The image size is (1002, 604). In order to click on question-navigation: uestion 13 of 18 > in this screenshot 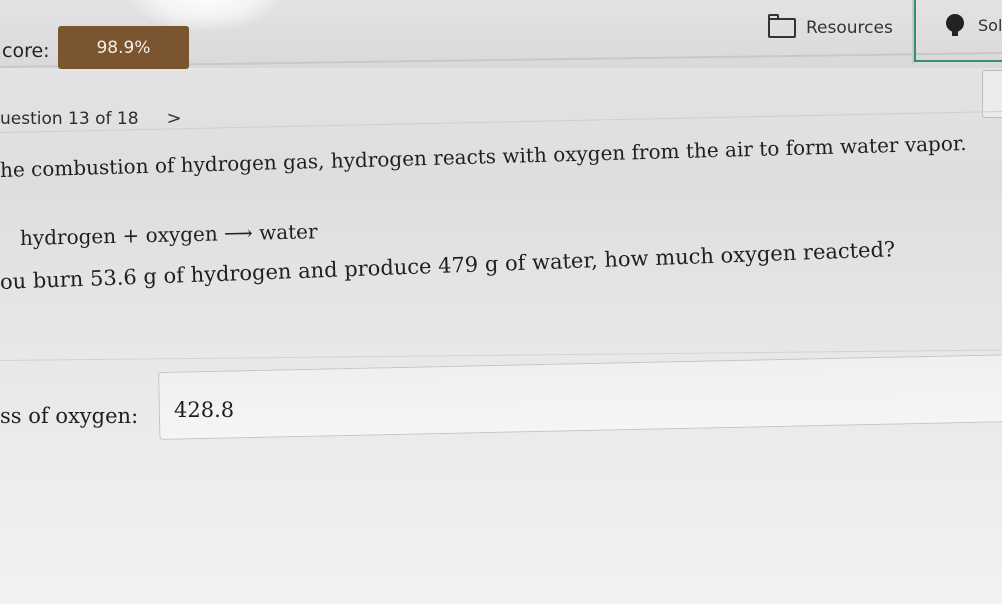, I will do `click(91, 118)`.